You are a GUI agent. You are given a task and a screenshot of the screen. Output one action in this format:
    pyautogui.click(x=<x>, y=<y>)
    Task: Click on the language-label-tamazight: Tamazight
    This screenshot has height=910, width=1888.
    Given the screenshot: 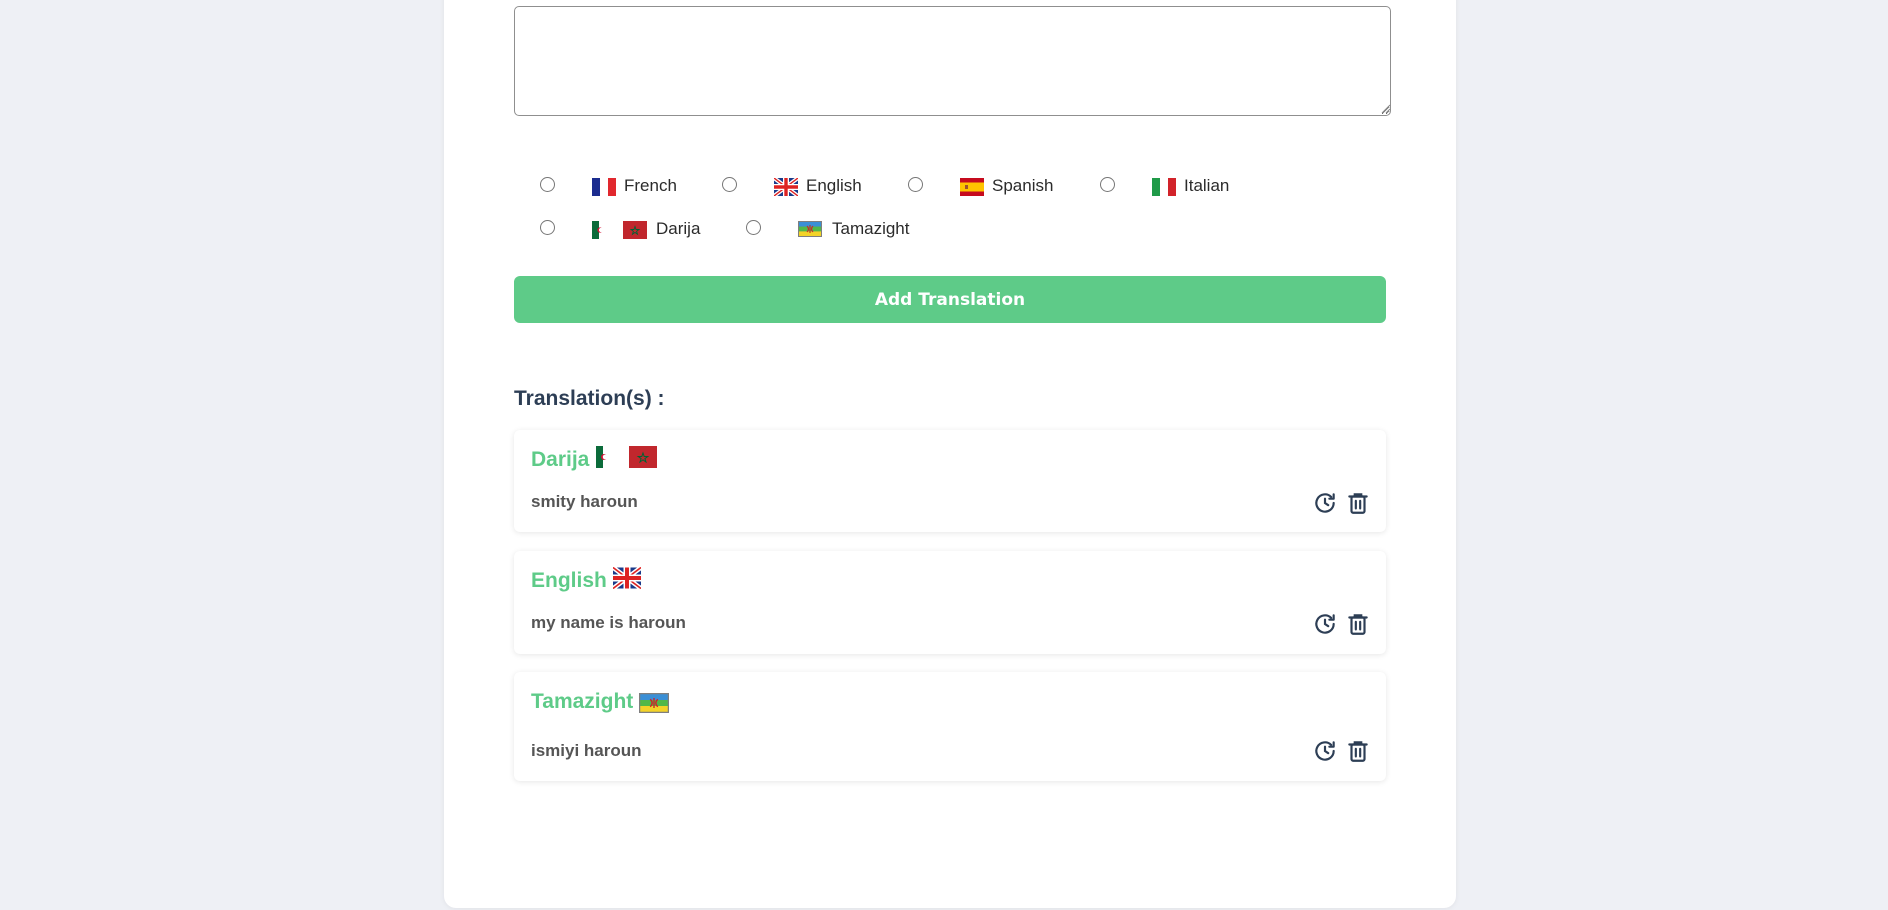 What is the action you would take?
    pyautogui.click(x=871, y=228)
    